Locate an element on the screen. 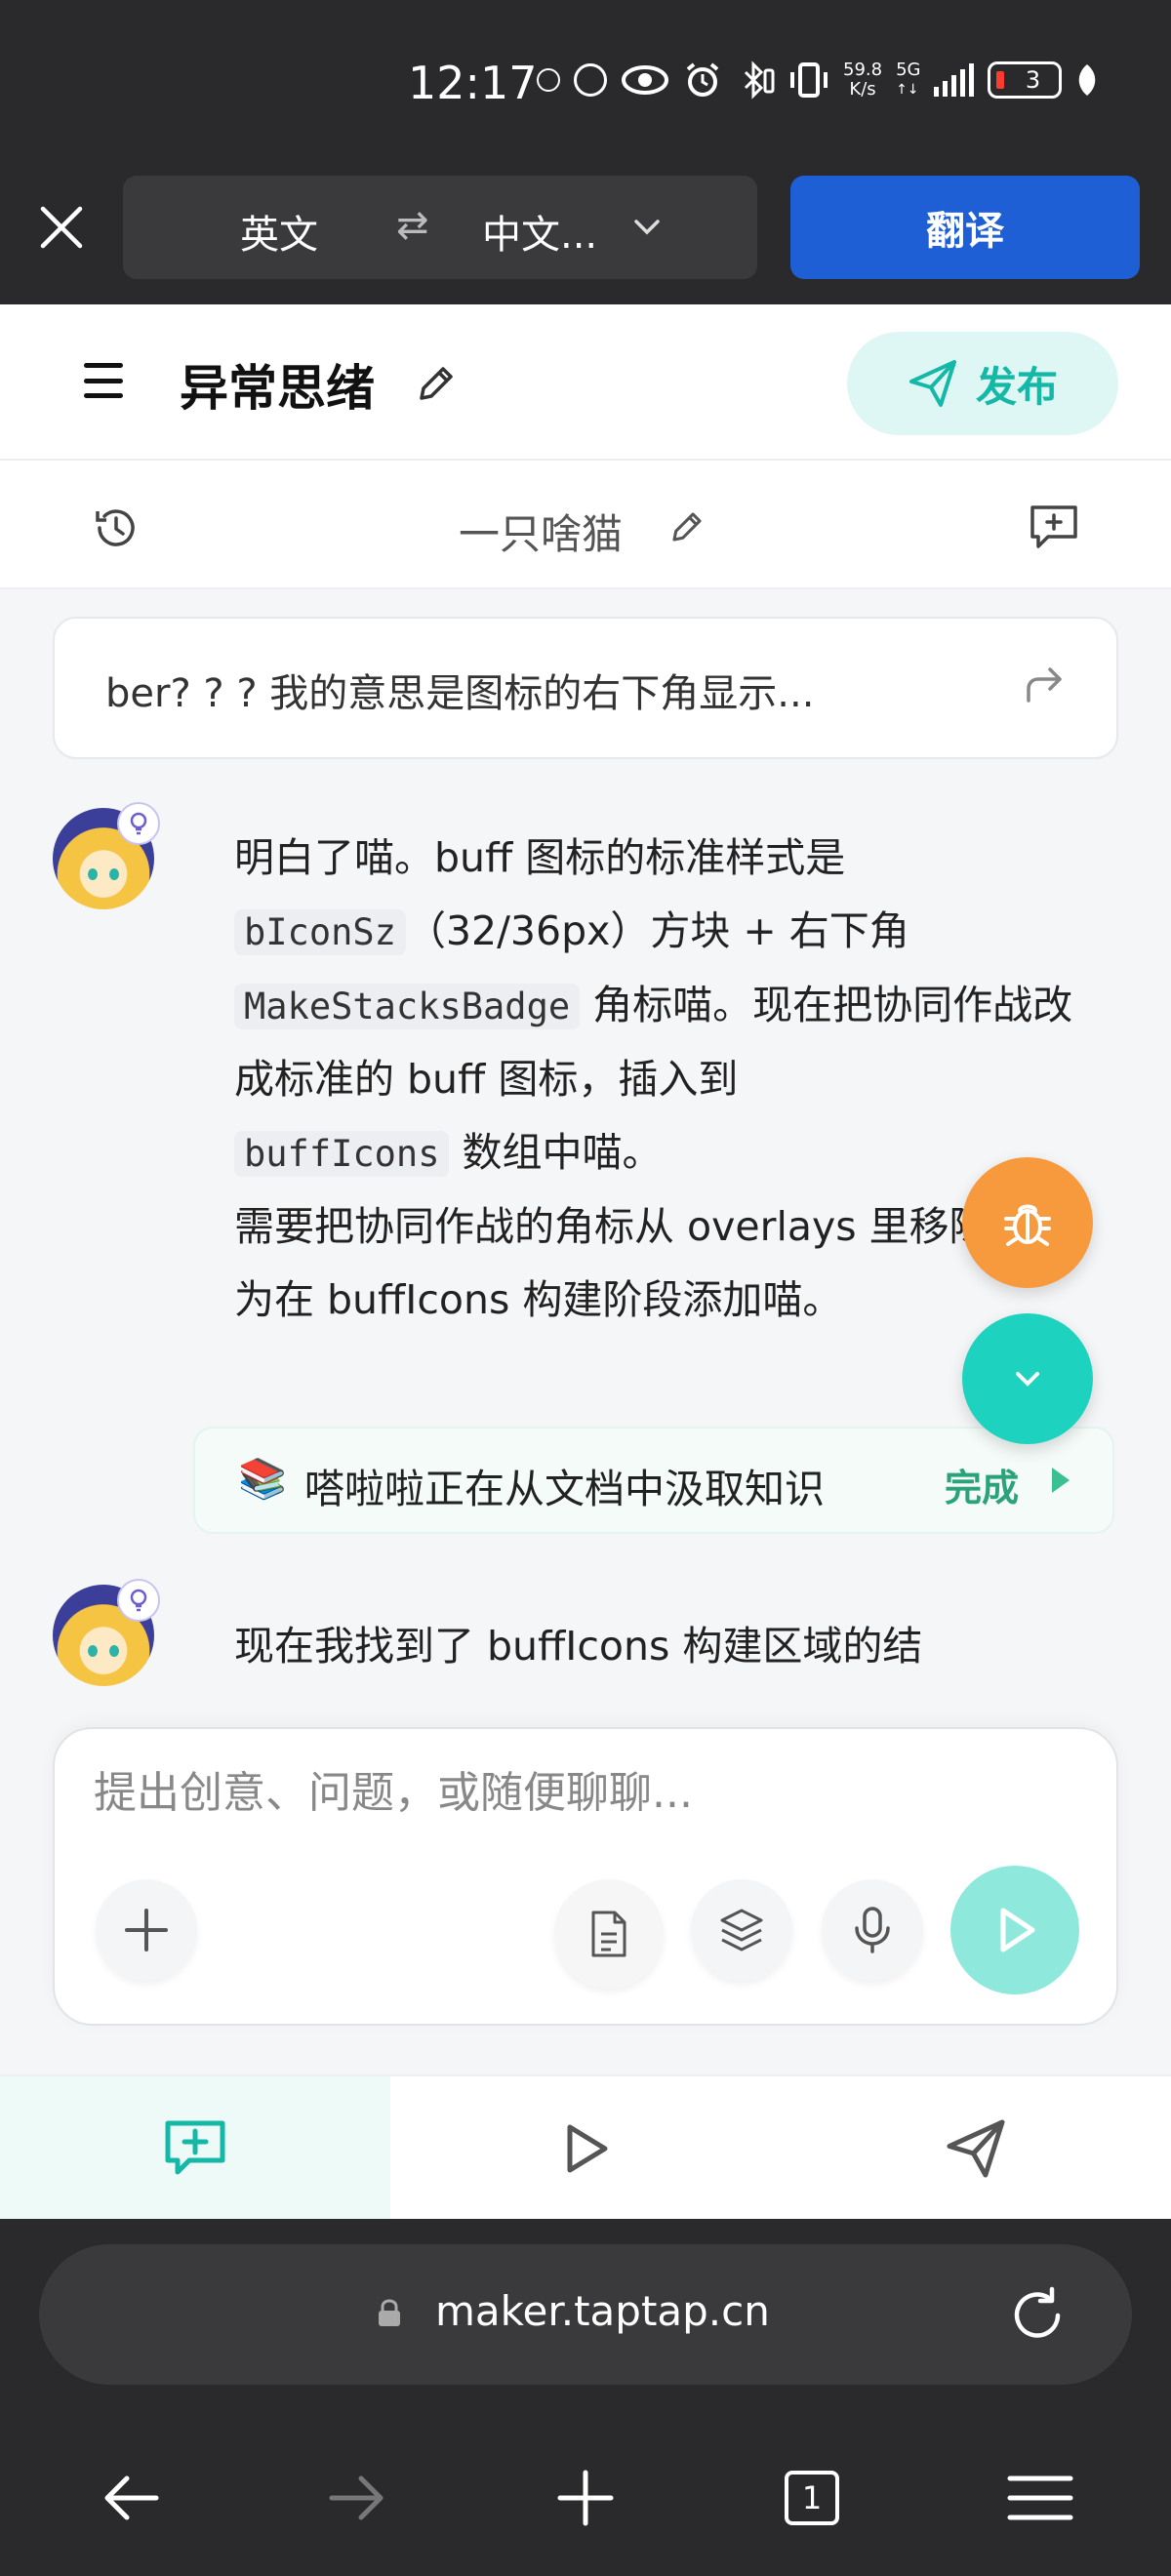 This screenshot has width=1171, height=2576. document-button is located at coordinates (609, 1934).